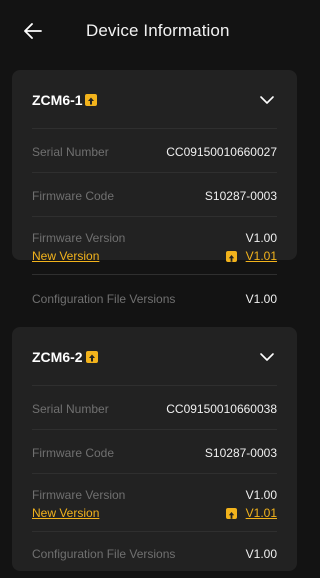  I want to click on device-card-header: ZCM6-2, so click(154, 356).